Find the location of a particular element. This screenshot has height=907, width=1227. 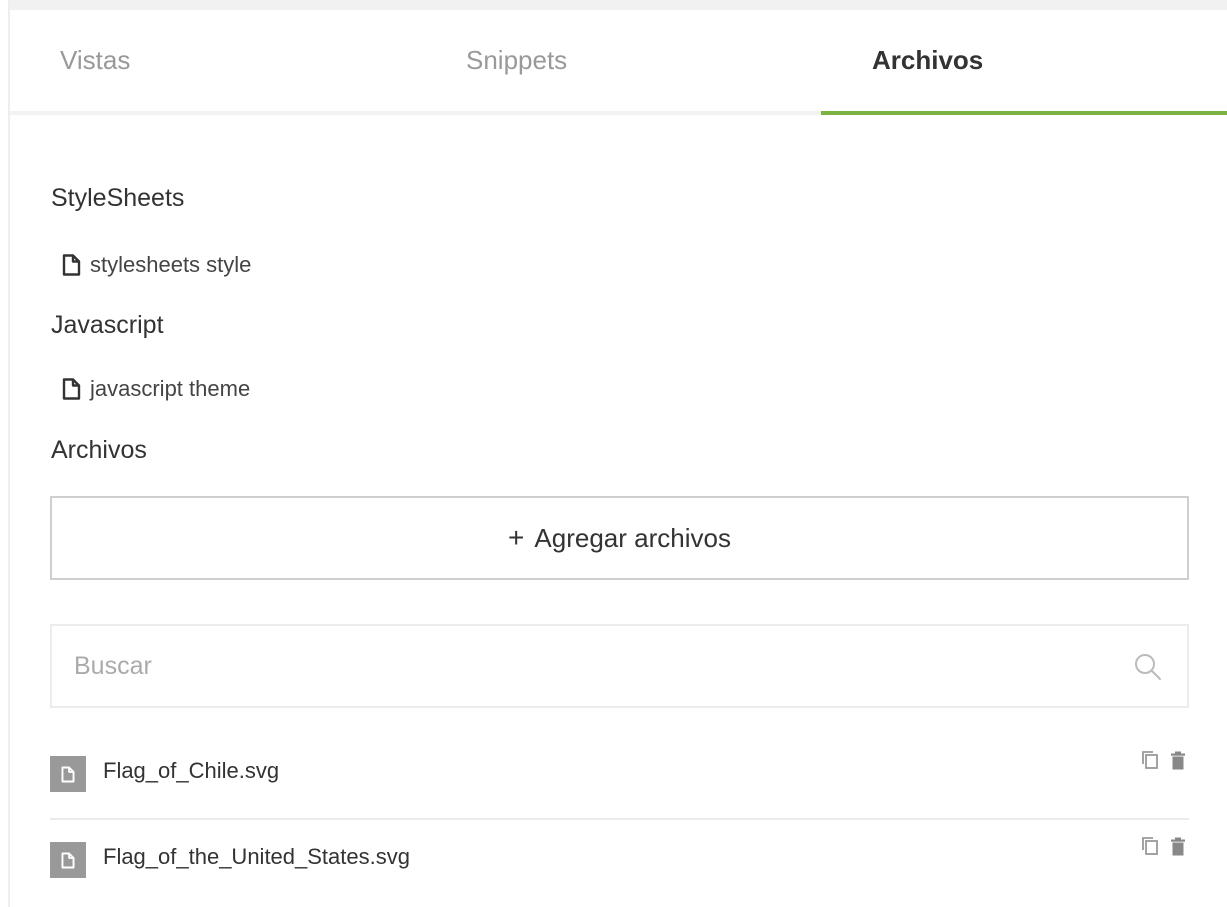

section-title-archivos: Archivos is located at coordinates (99, 450).